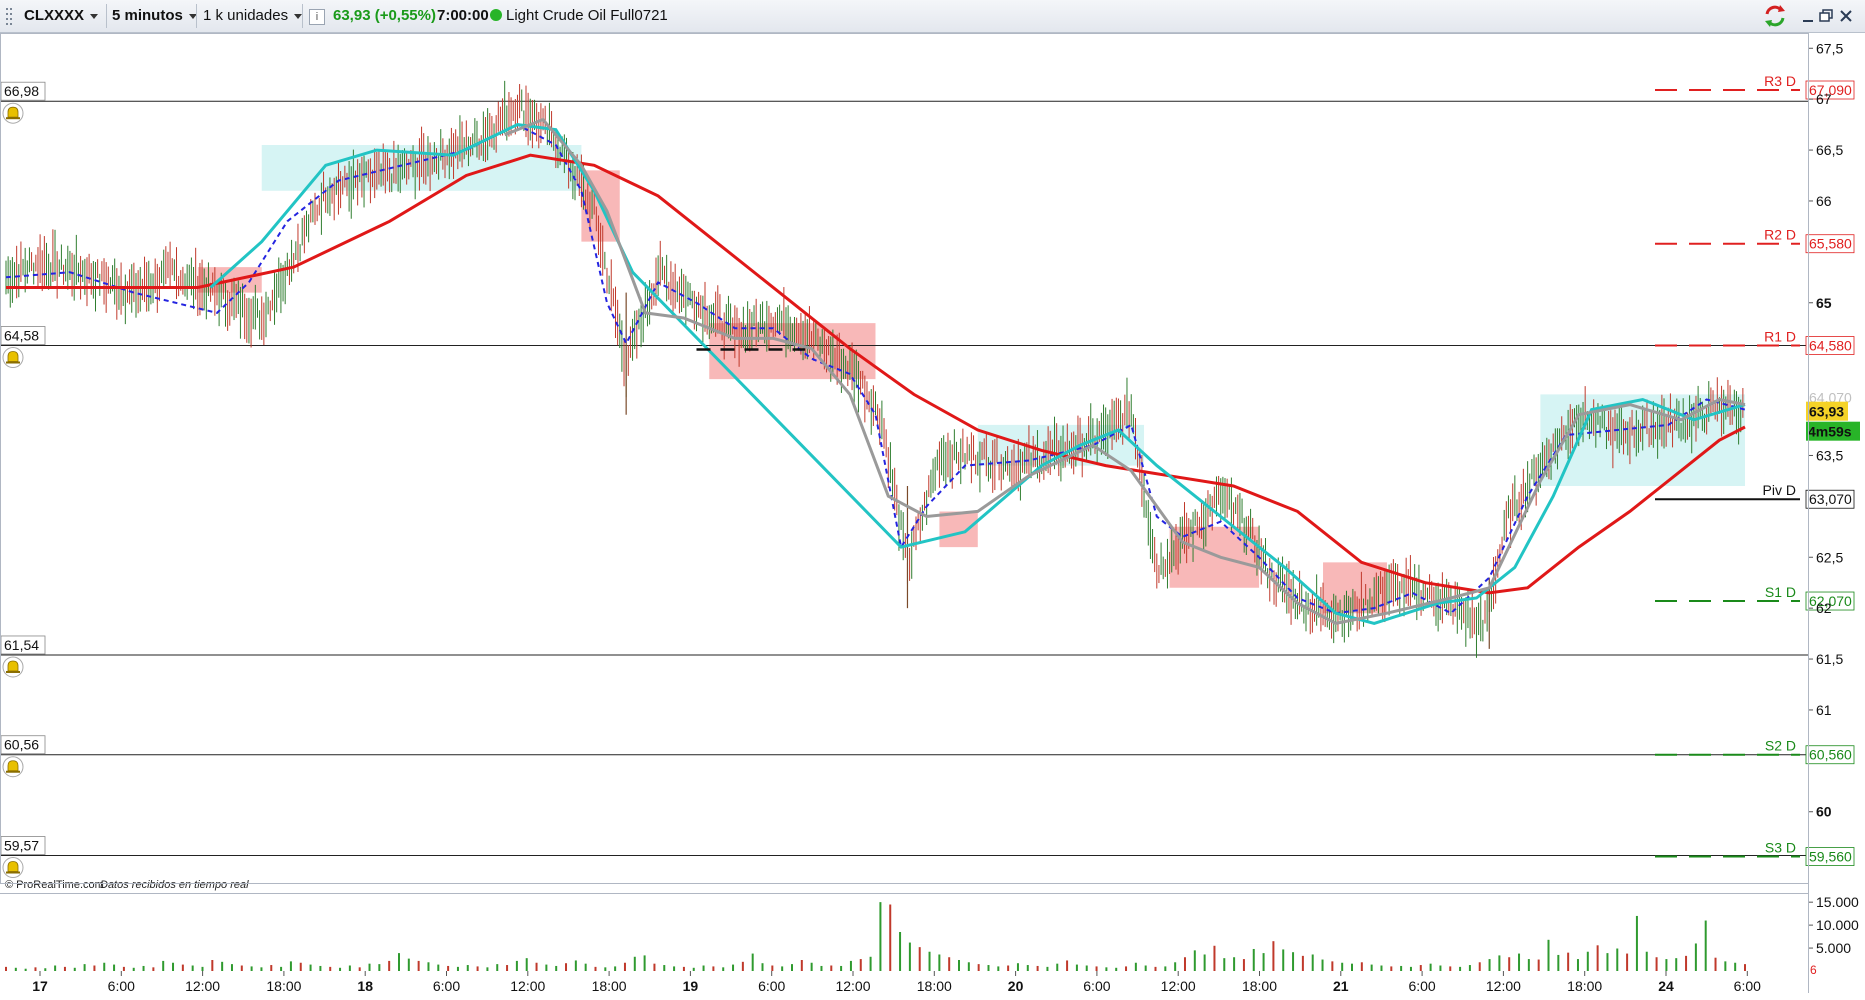  What do you see at coordinates (1829, 150) in the screenshot?
I see `price-tick-label: 66,5` at bounding box center [1829, 150].